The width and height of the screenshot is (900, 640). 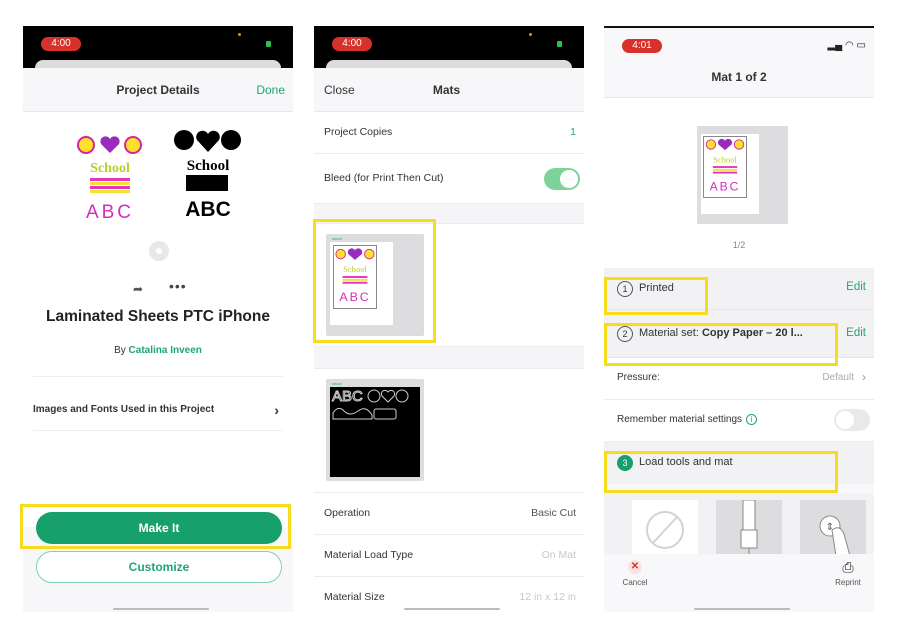 I want to click on cut-outline-preview: ABC, so click(x=370, y=404).